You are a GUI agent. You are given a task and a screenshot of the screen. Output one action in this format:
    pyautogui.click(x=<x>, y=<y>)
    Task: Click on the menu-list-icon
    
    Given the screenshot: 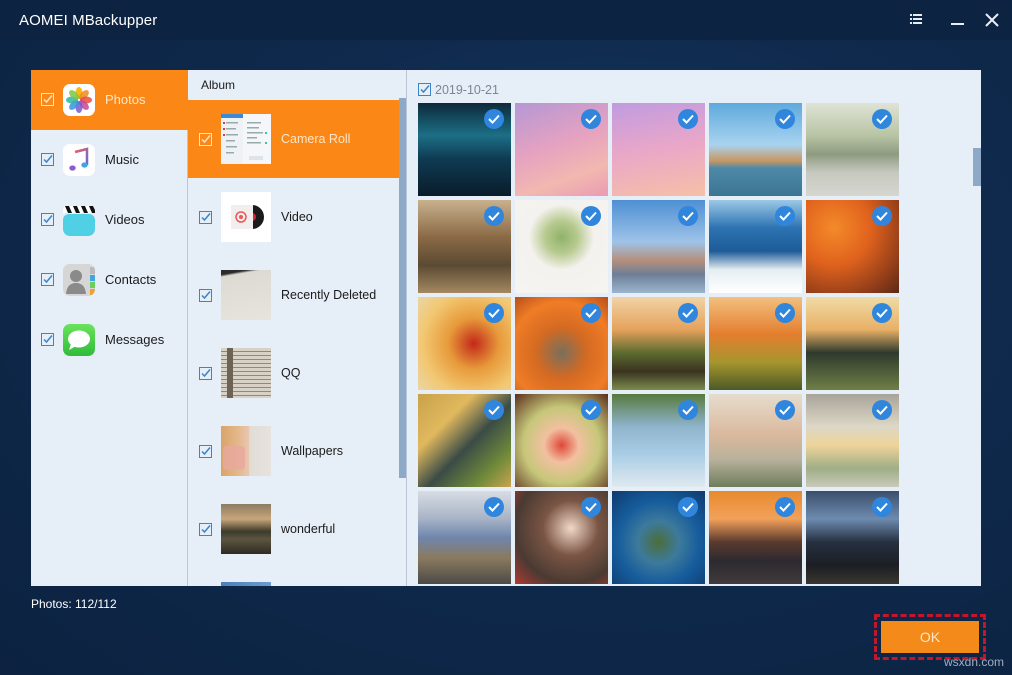 What is the action you would take?
    pyautogui.click(x=916, y=19)
    